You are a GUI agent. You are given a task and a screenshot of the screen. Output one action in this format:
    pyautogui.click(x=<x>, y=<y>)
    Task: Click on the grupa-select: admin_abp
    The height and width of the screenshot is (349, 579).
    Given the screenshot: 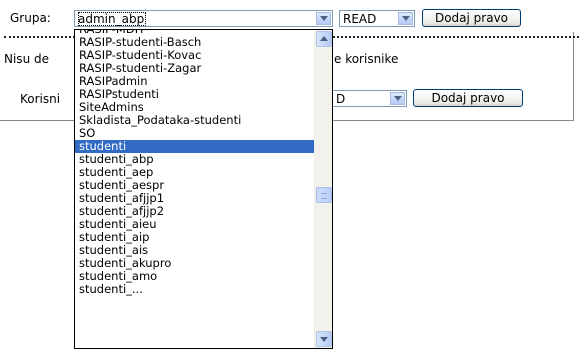 What is the action you would take?
    pyautogui.click(x=203, y=18)
    